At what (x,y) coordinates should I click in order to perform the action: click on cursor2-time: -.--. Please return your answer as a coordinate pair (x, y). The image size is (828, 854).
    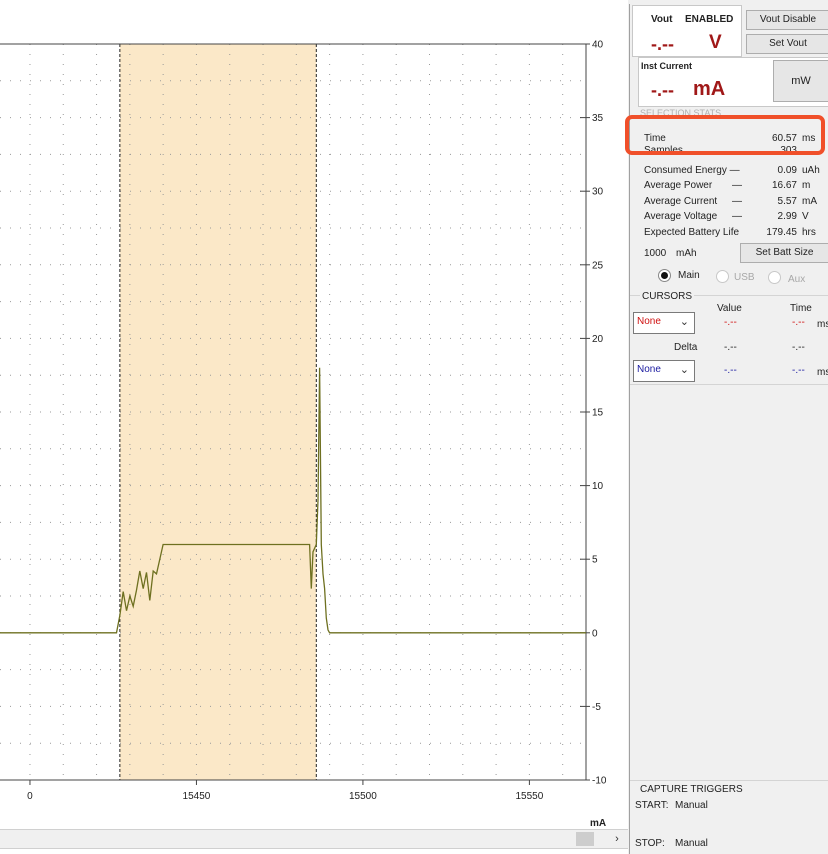
    Looking at the image, I should click on (798, 370).